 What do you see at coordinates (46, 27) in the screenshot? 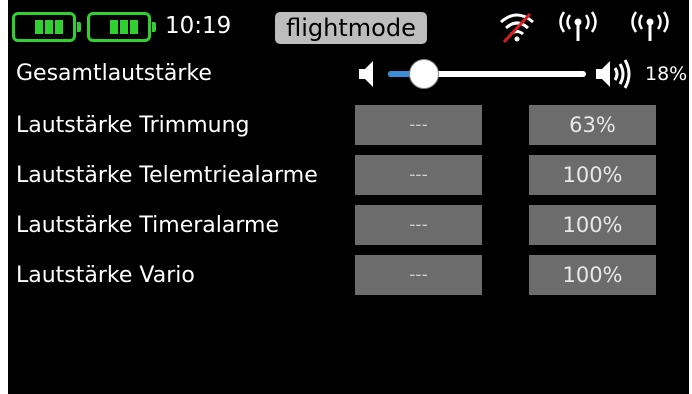
I see `battery-1-icon` at bounding box center [46, 27].